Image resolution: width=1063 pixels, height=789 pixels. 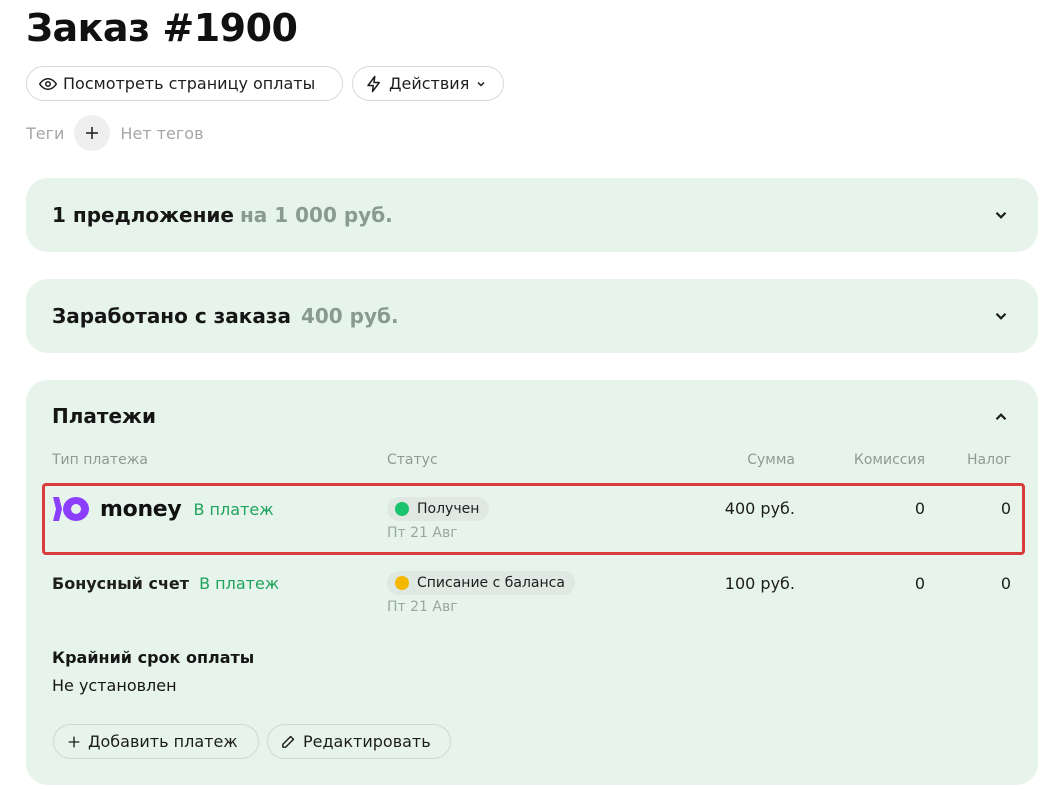 What do you see at coordinates (143, 215) in the screenshot?
I see `offers-title: 1 предложение` at bounding box center [143, 215].